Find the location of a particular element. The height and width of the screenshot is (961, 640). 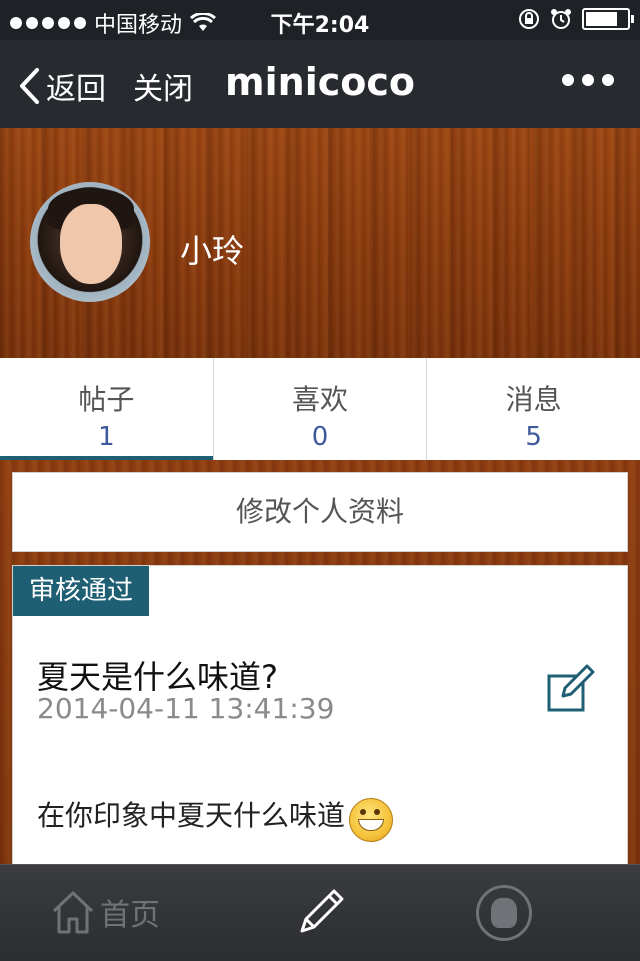

tab-likes: 喜欢 0 is located at coordinates (321, 409).